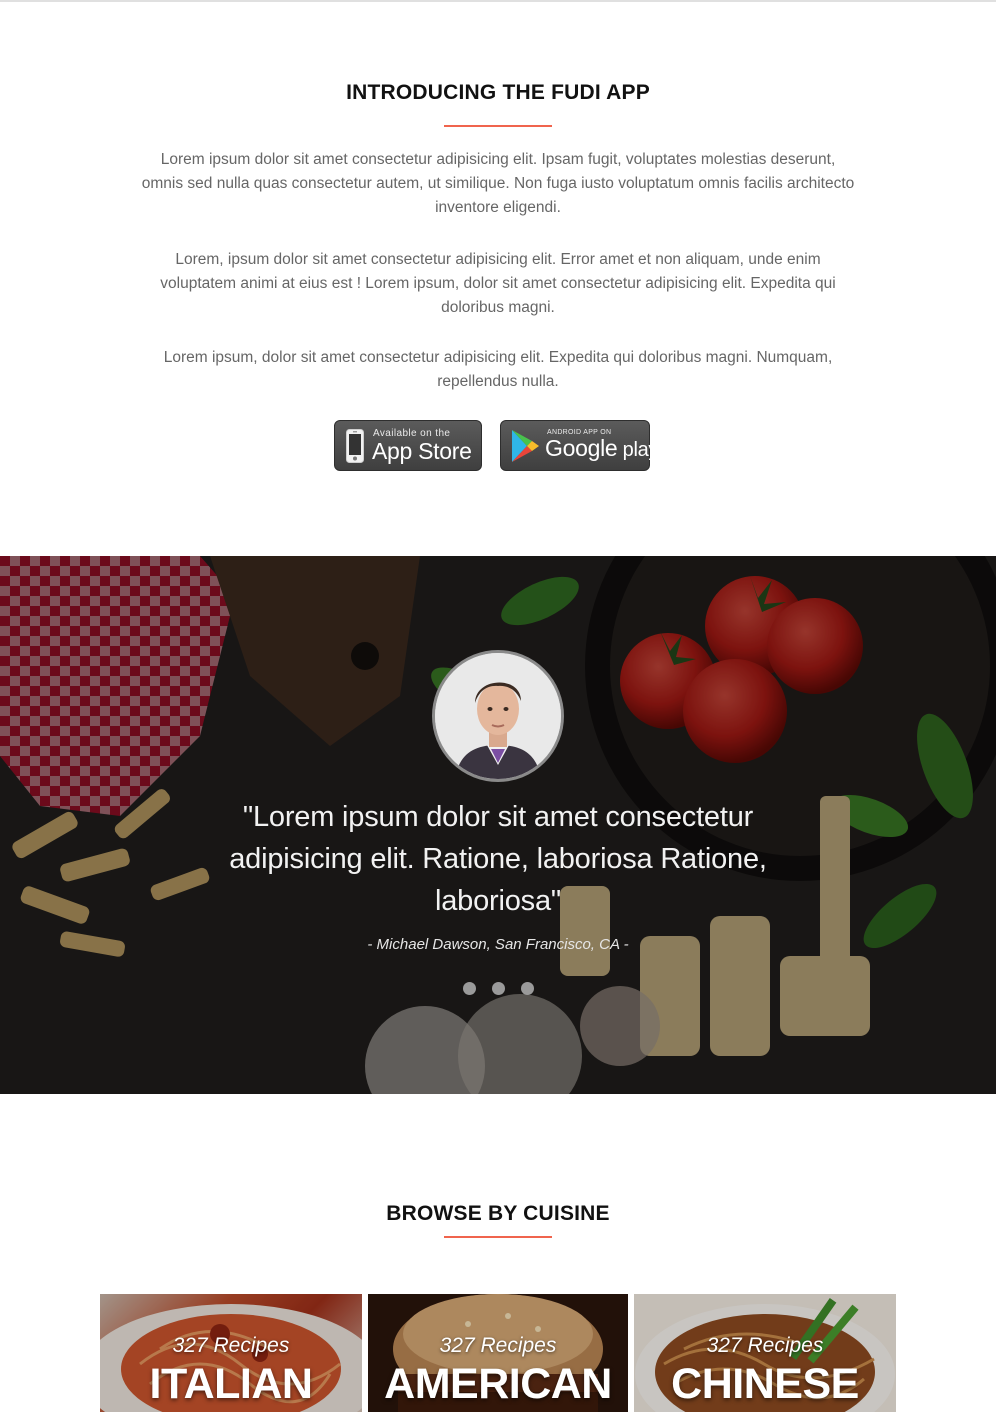  Describe the element at coordinates (422, 451) in the screenshot. I see `app-store-big-label: App Store` at that location.